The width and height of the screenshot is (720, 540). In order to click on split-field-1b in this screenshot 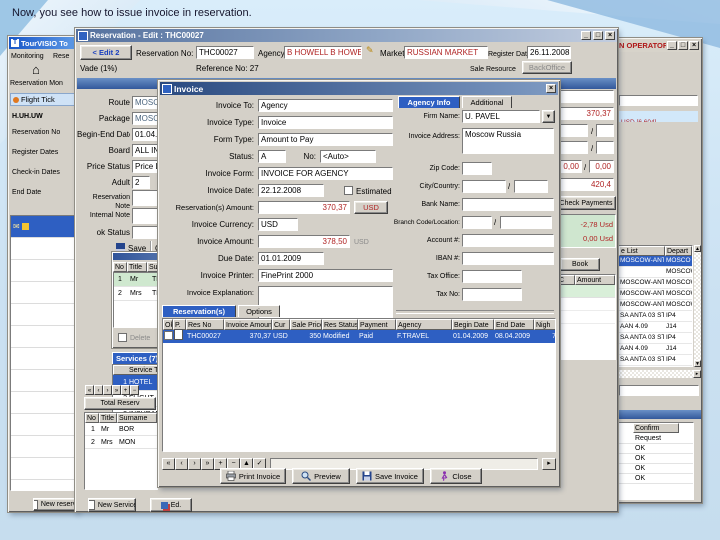, I will do `click(605, 130)`.